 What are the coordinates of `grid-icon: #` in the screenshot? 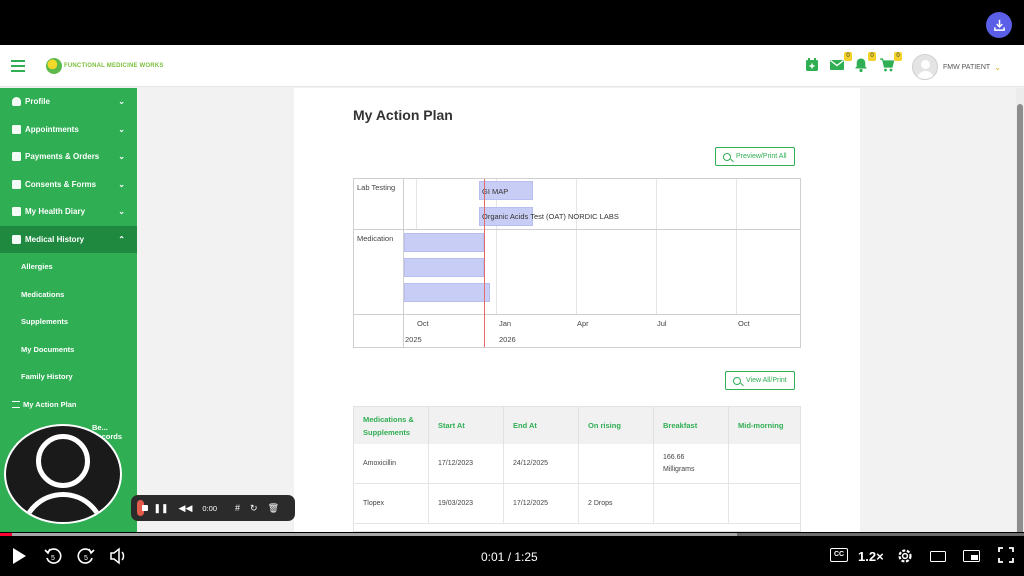 It's located at (237, 508).